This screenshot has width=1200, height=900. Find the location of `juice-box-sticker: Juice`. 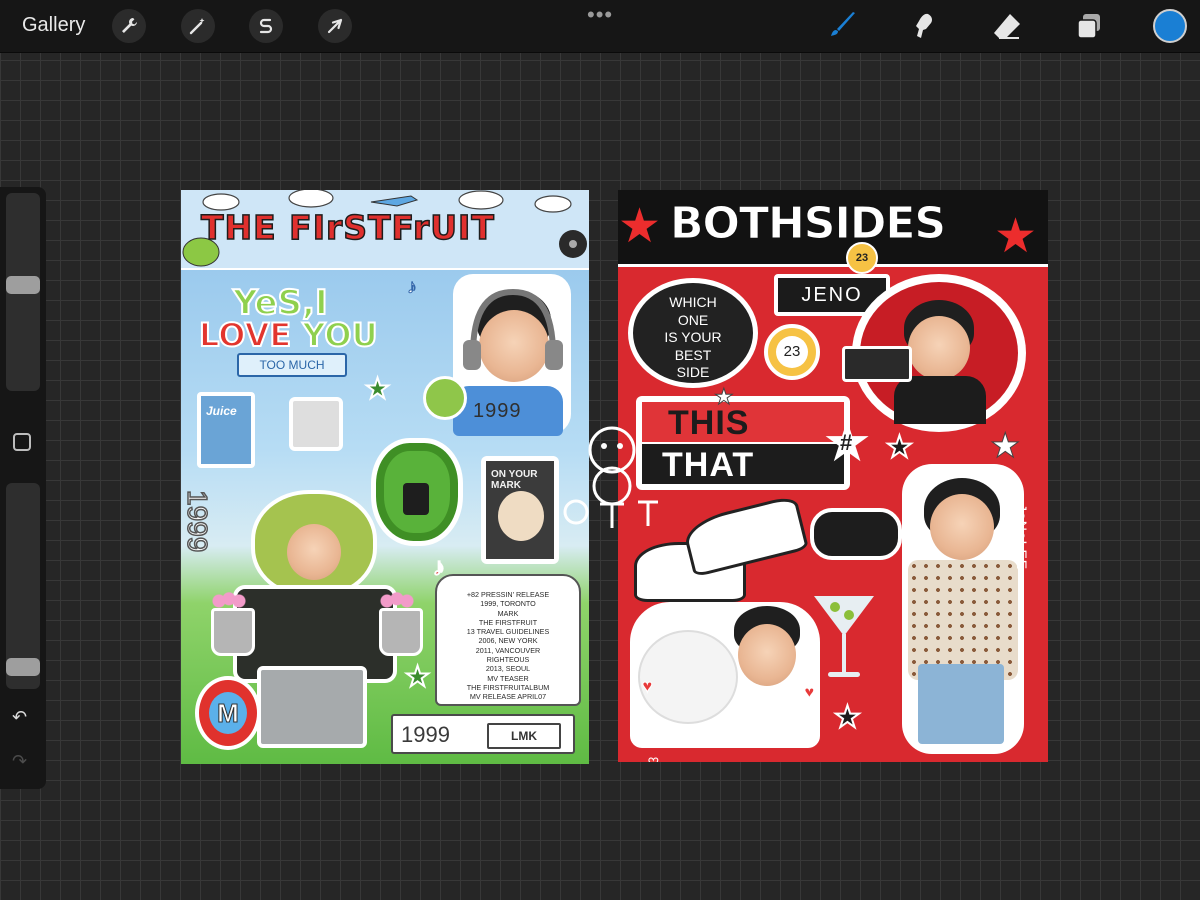

juice-box-sticker: Juice is located at coordinates (226, 430).